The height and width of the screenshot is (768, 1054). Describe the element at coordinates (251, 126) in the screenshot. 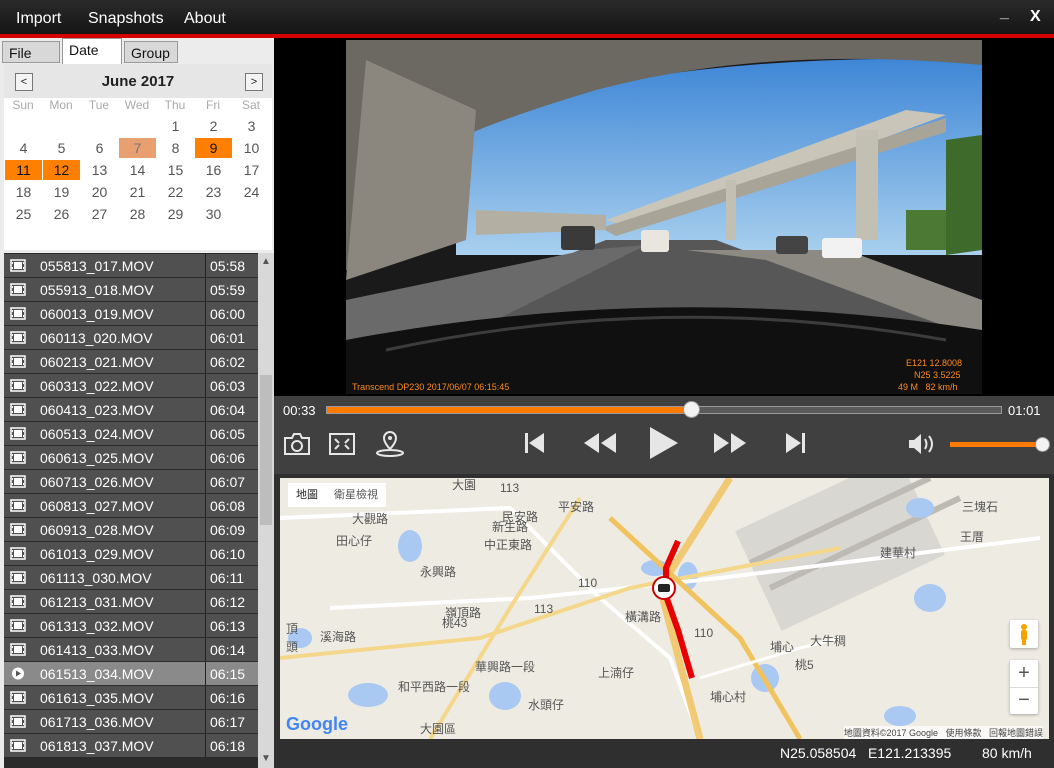

I see `calendar-day: 3` at that location.